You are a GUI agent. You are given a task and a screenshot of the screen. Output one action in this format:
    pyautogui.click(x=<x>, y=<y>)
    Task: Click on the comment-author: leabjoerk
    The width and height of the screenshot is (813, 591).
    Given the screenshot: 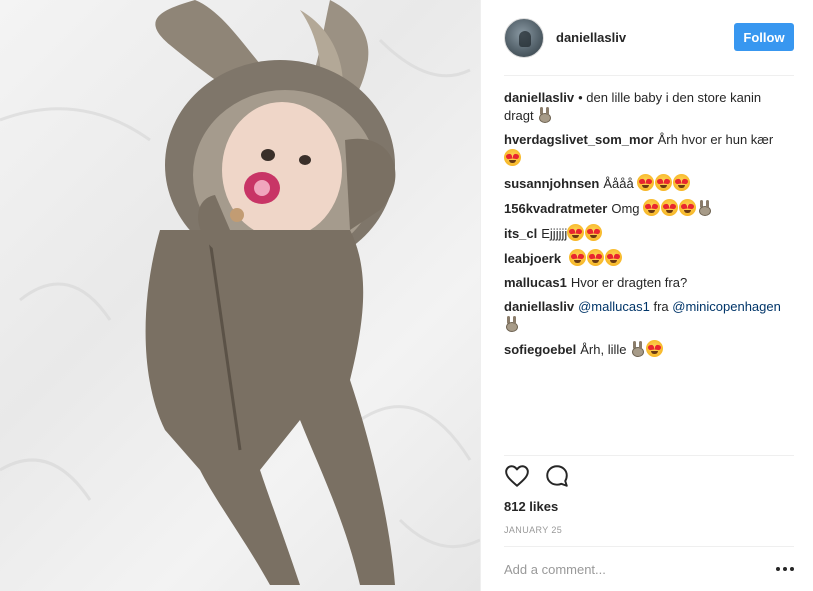 What is the action you would take?
    pyautogui.click(x=532, y=258)
    